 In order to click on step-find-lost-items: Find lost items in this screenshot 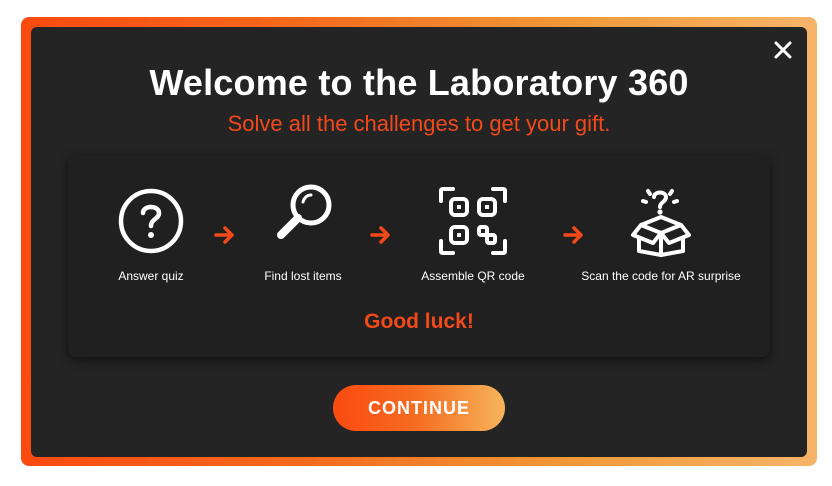, I will do `click(303, 233)`.